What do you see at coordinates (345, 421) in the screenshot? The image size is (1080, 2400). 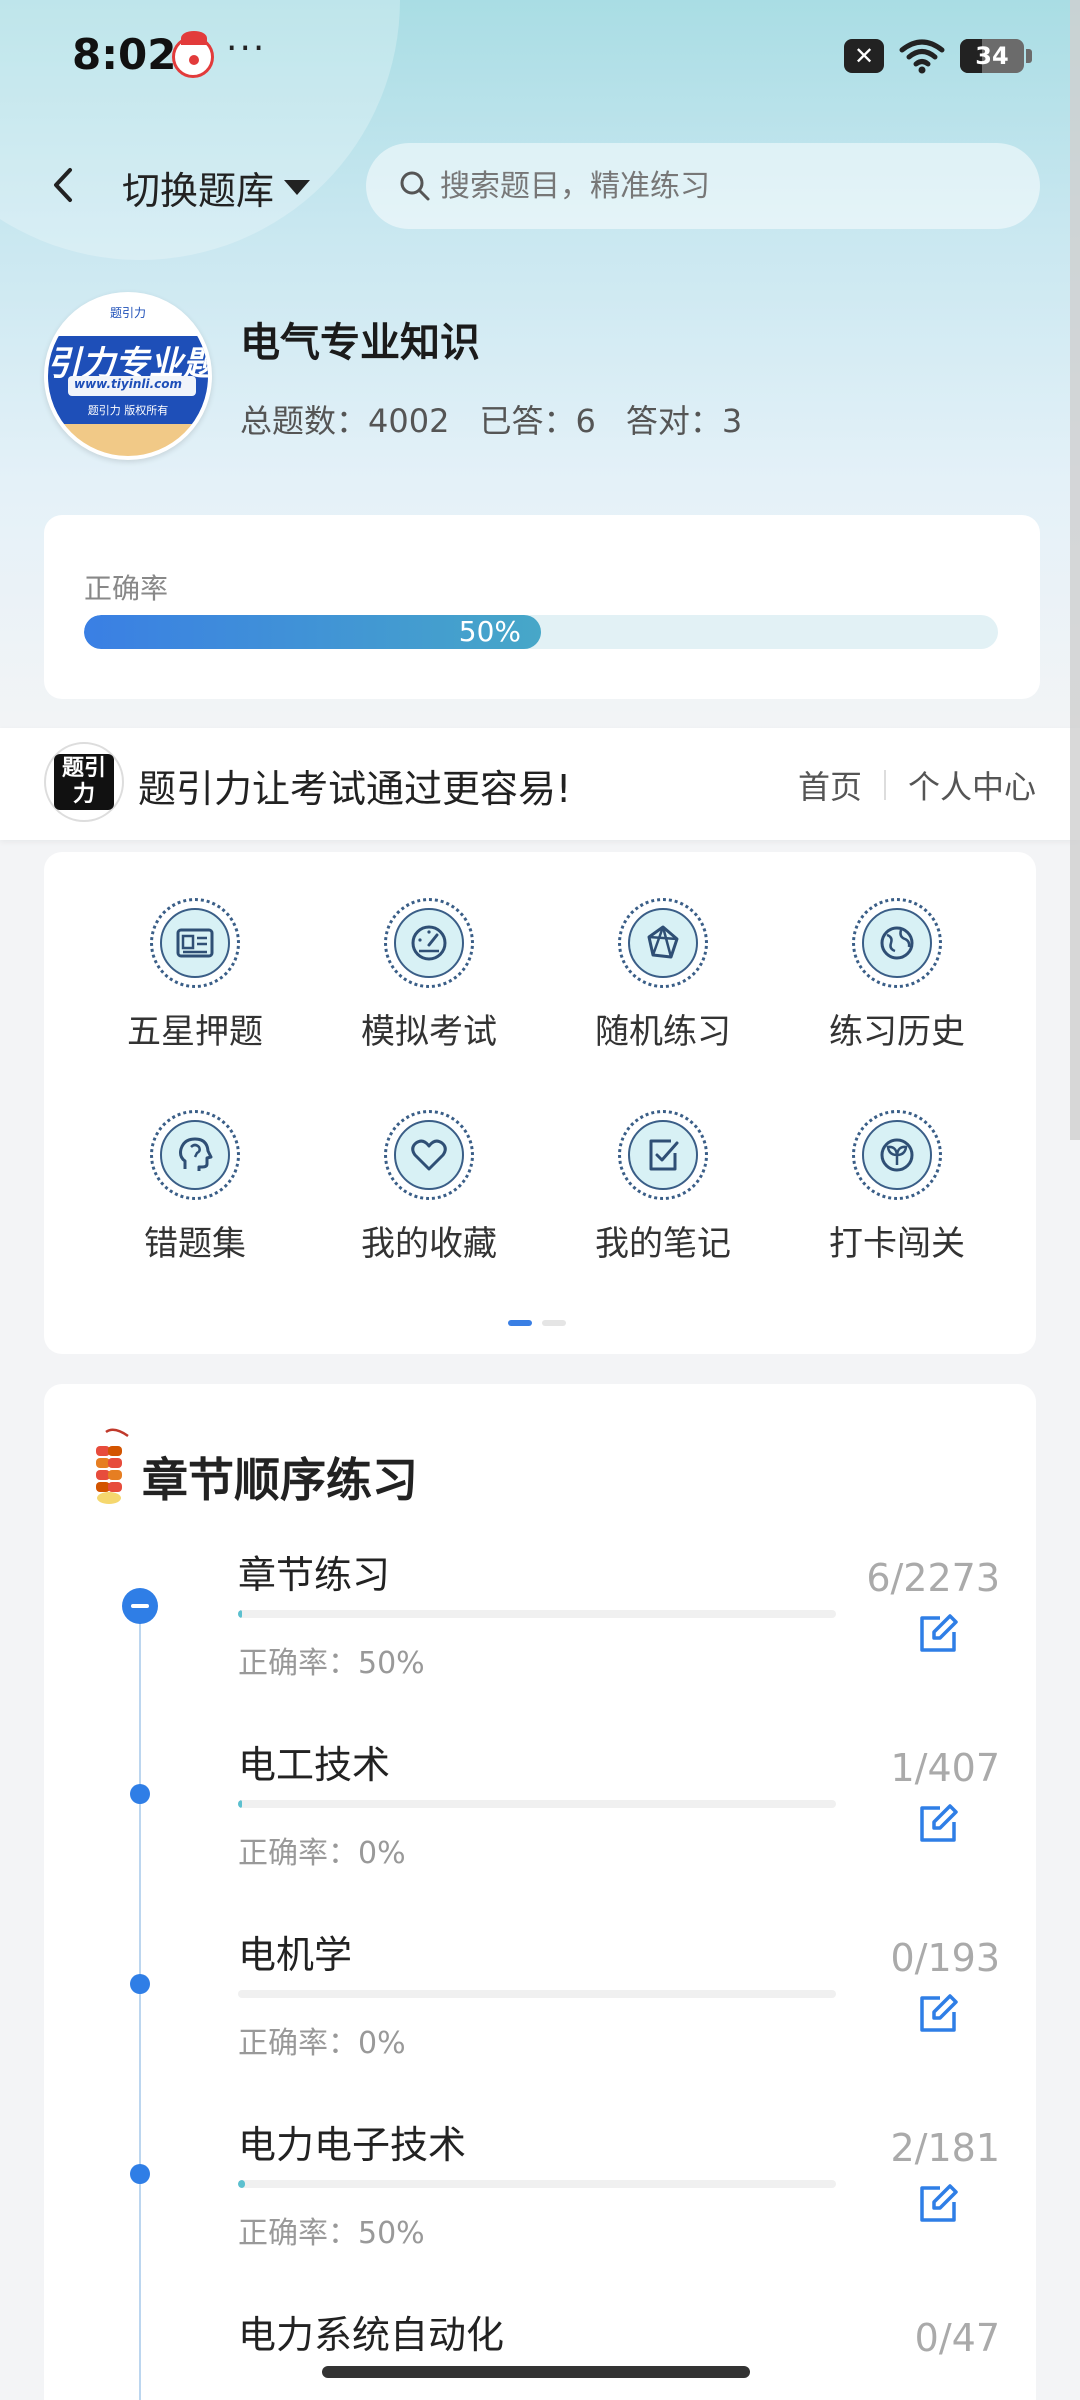 I see `total-questions: 总题数：4002` at bounding box center [345, 421].